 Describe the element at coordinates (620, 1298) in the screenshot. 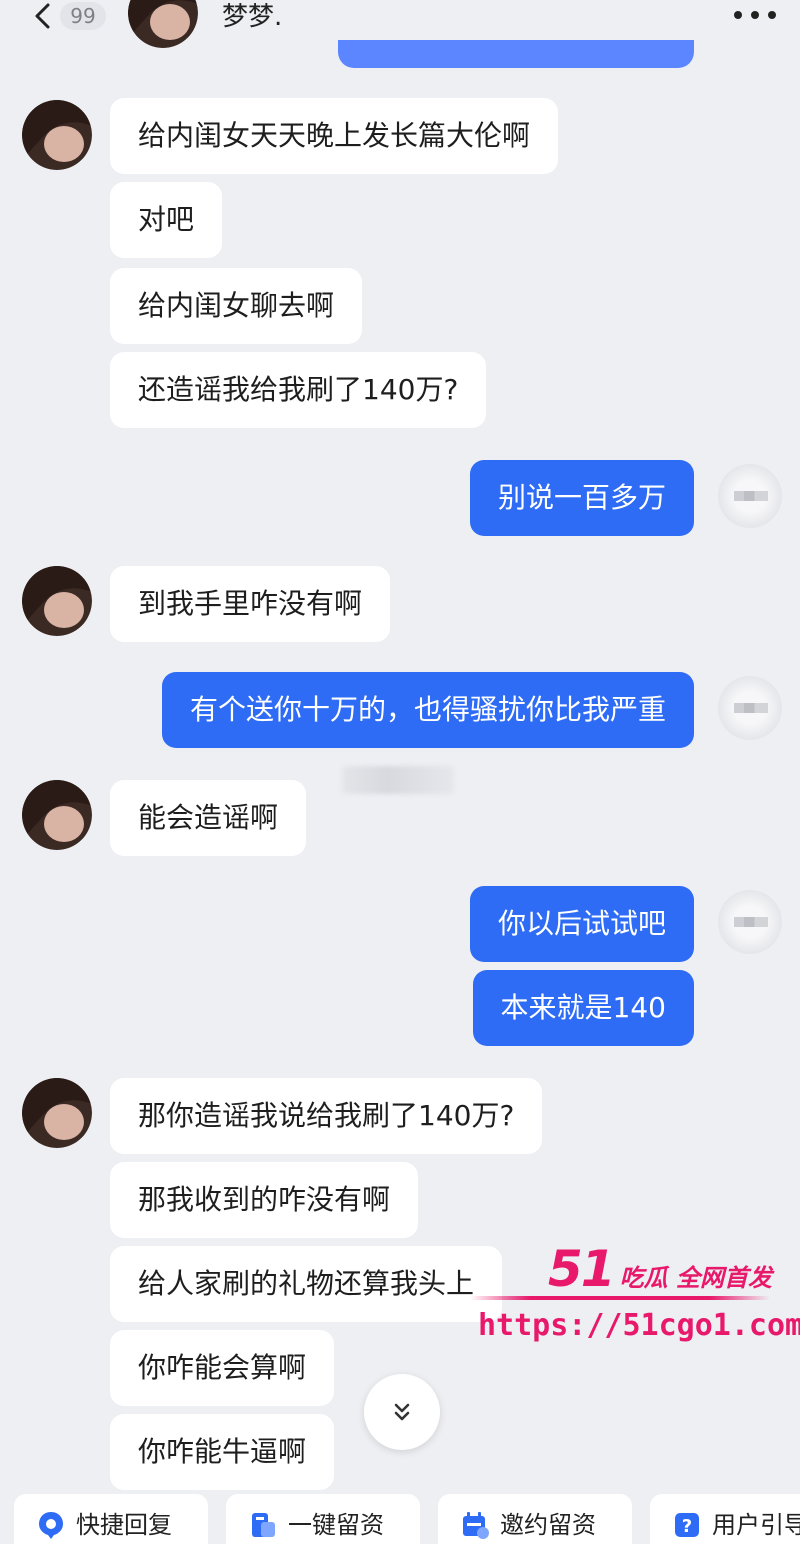

I see `watermark-divider` at that location.